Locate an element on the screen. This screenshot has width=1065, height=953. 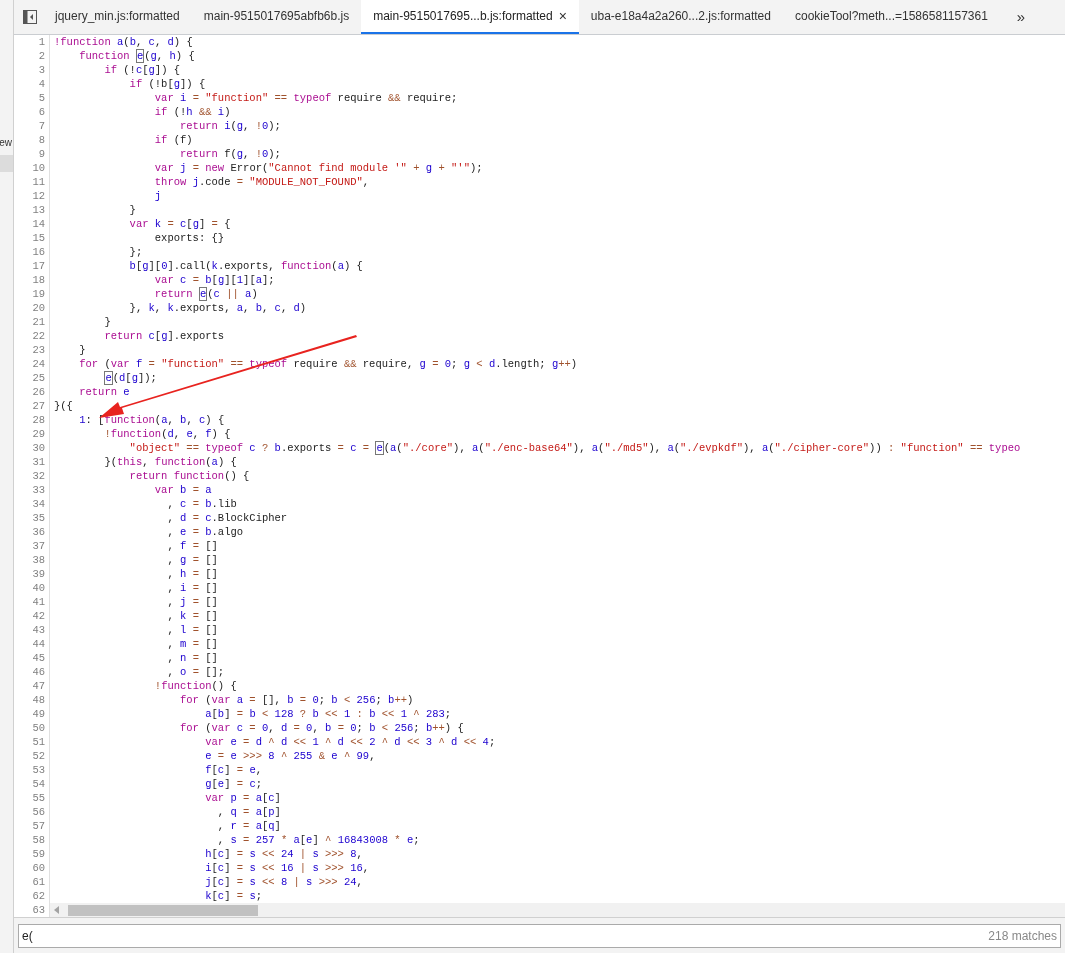
line-number: 33 is located at coordinates (38, 490).